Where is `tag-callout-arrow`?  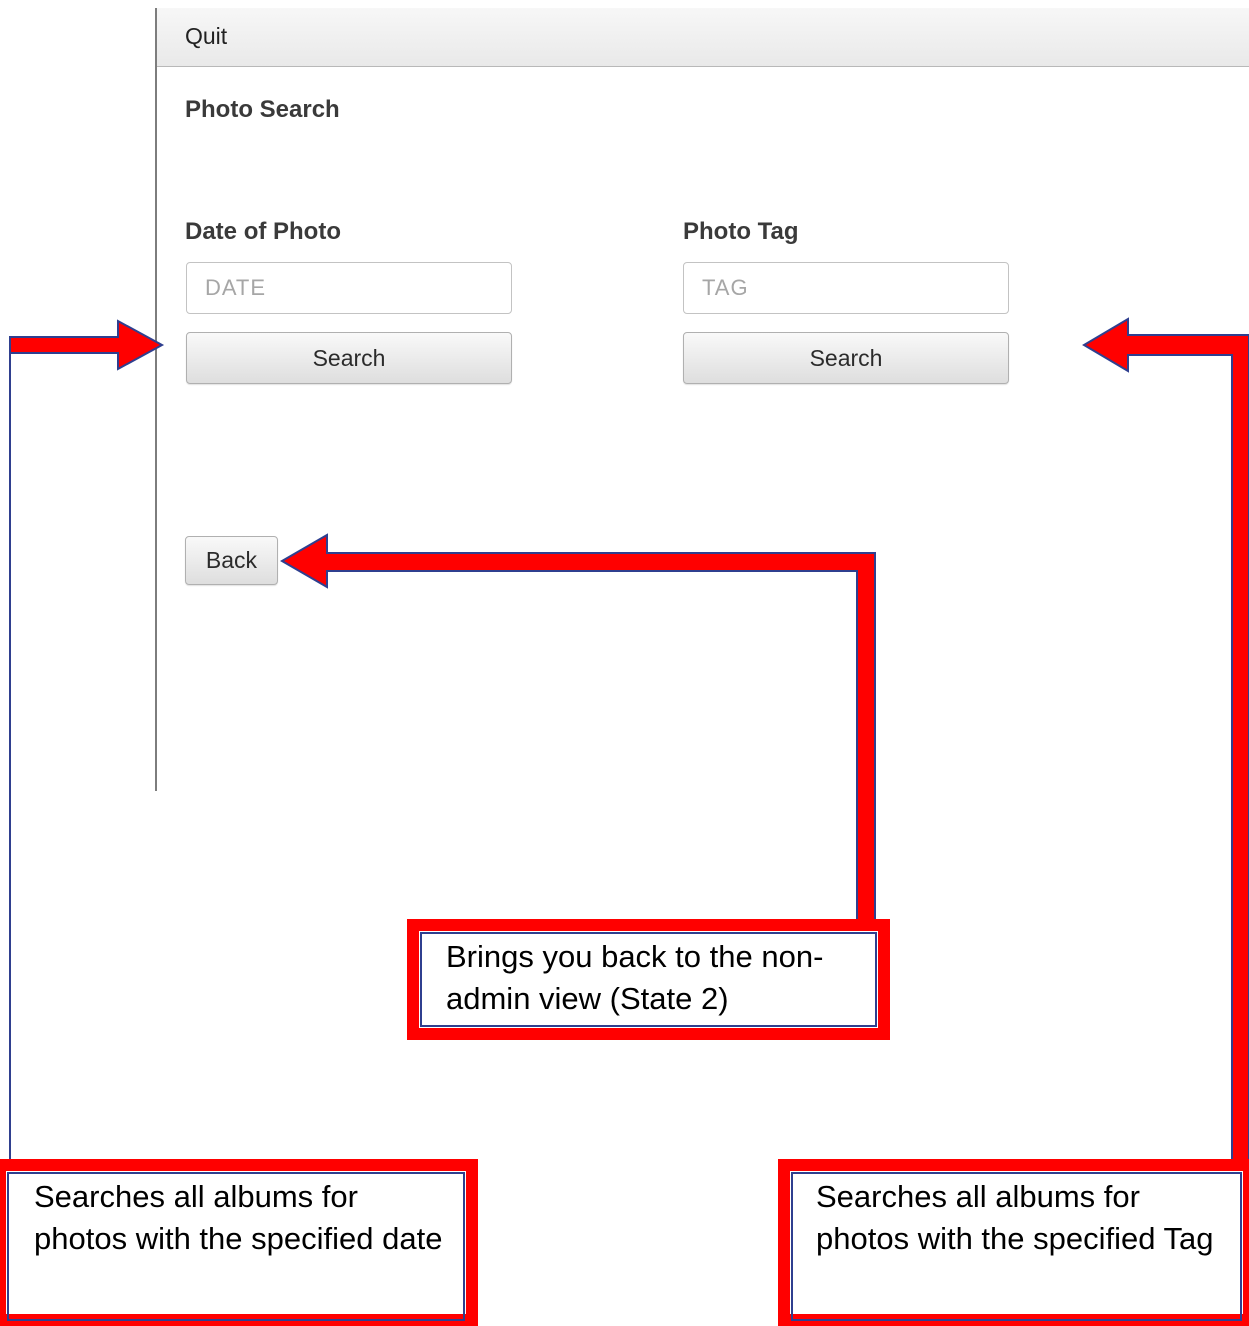 tag-callout-arrow is located at coordinates (1165, 744).